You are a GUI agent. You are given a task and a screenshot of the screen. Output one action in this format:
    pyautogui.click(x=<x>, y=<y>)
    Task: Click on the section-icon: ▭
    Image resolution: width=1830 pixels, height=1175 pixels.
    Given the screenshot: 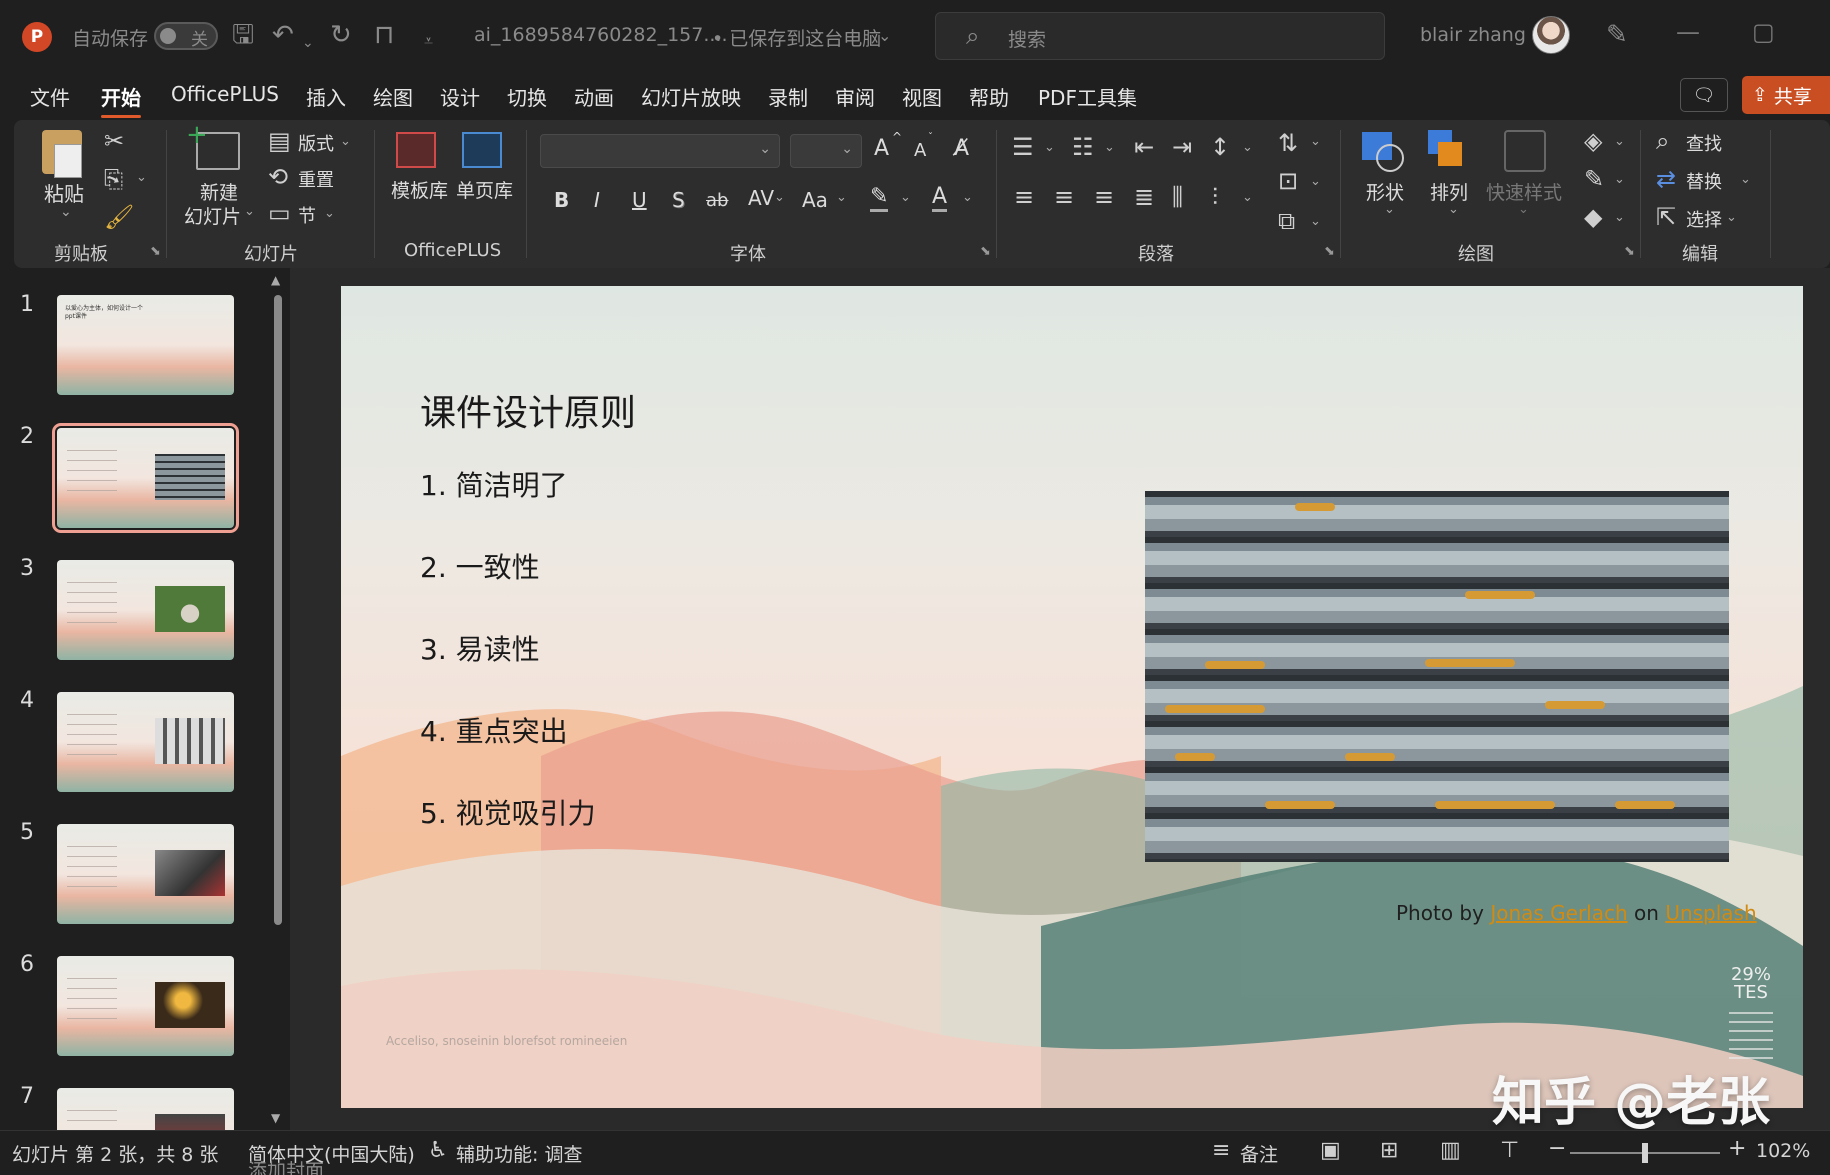 What is the action you would take?
    pyautogui.click(x=279, y=213)
    